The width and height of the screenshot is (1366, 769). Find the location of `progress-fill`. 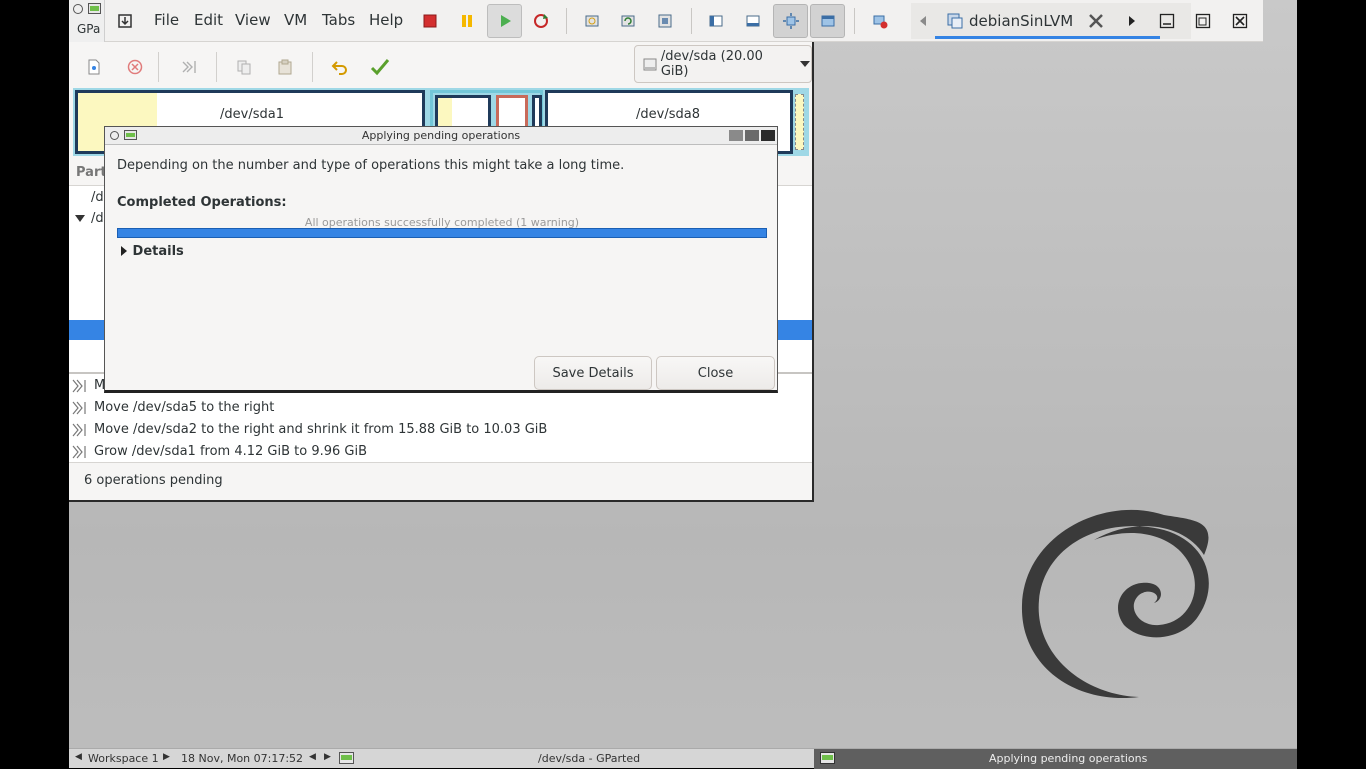

progress-fill is located at coordinates (442, 233).